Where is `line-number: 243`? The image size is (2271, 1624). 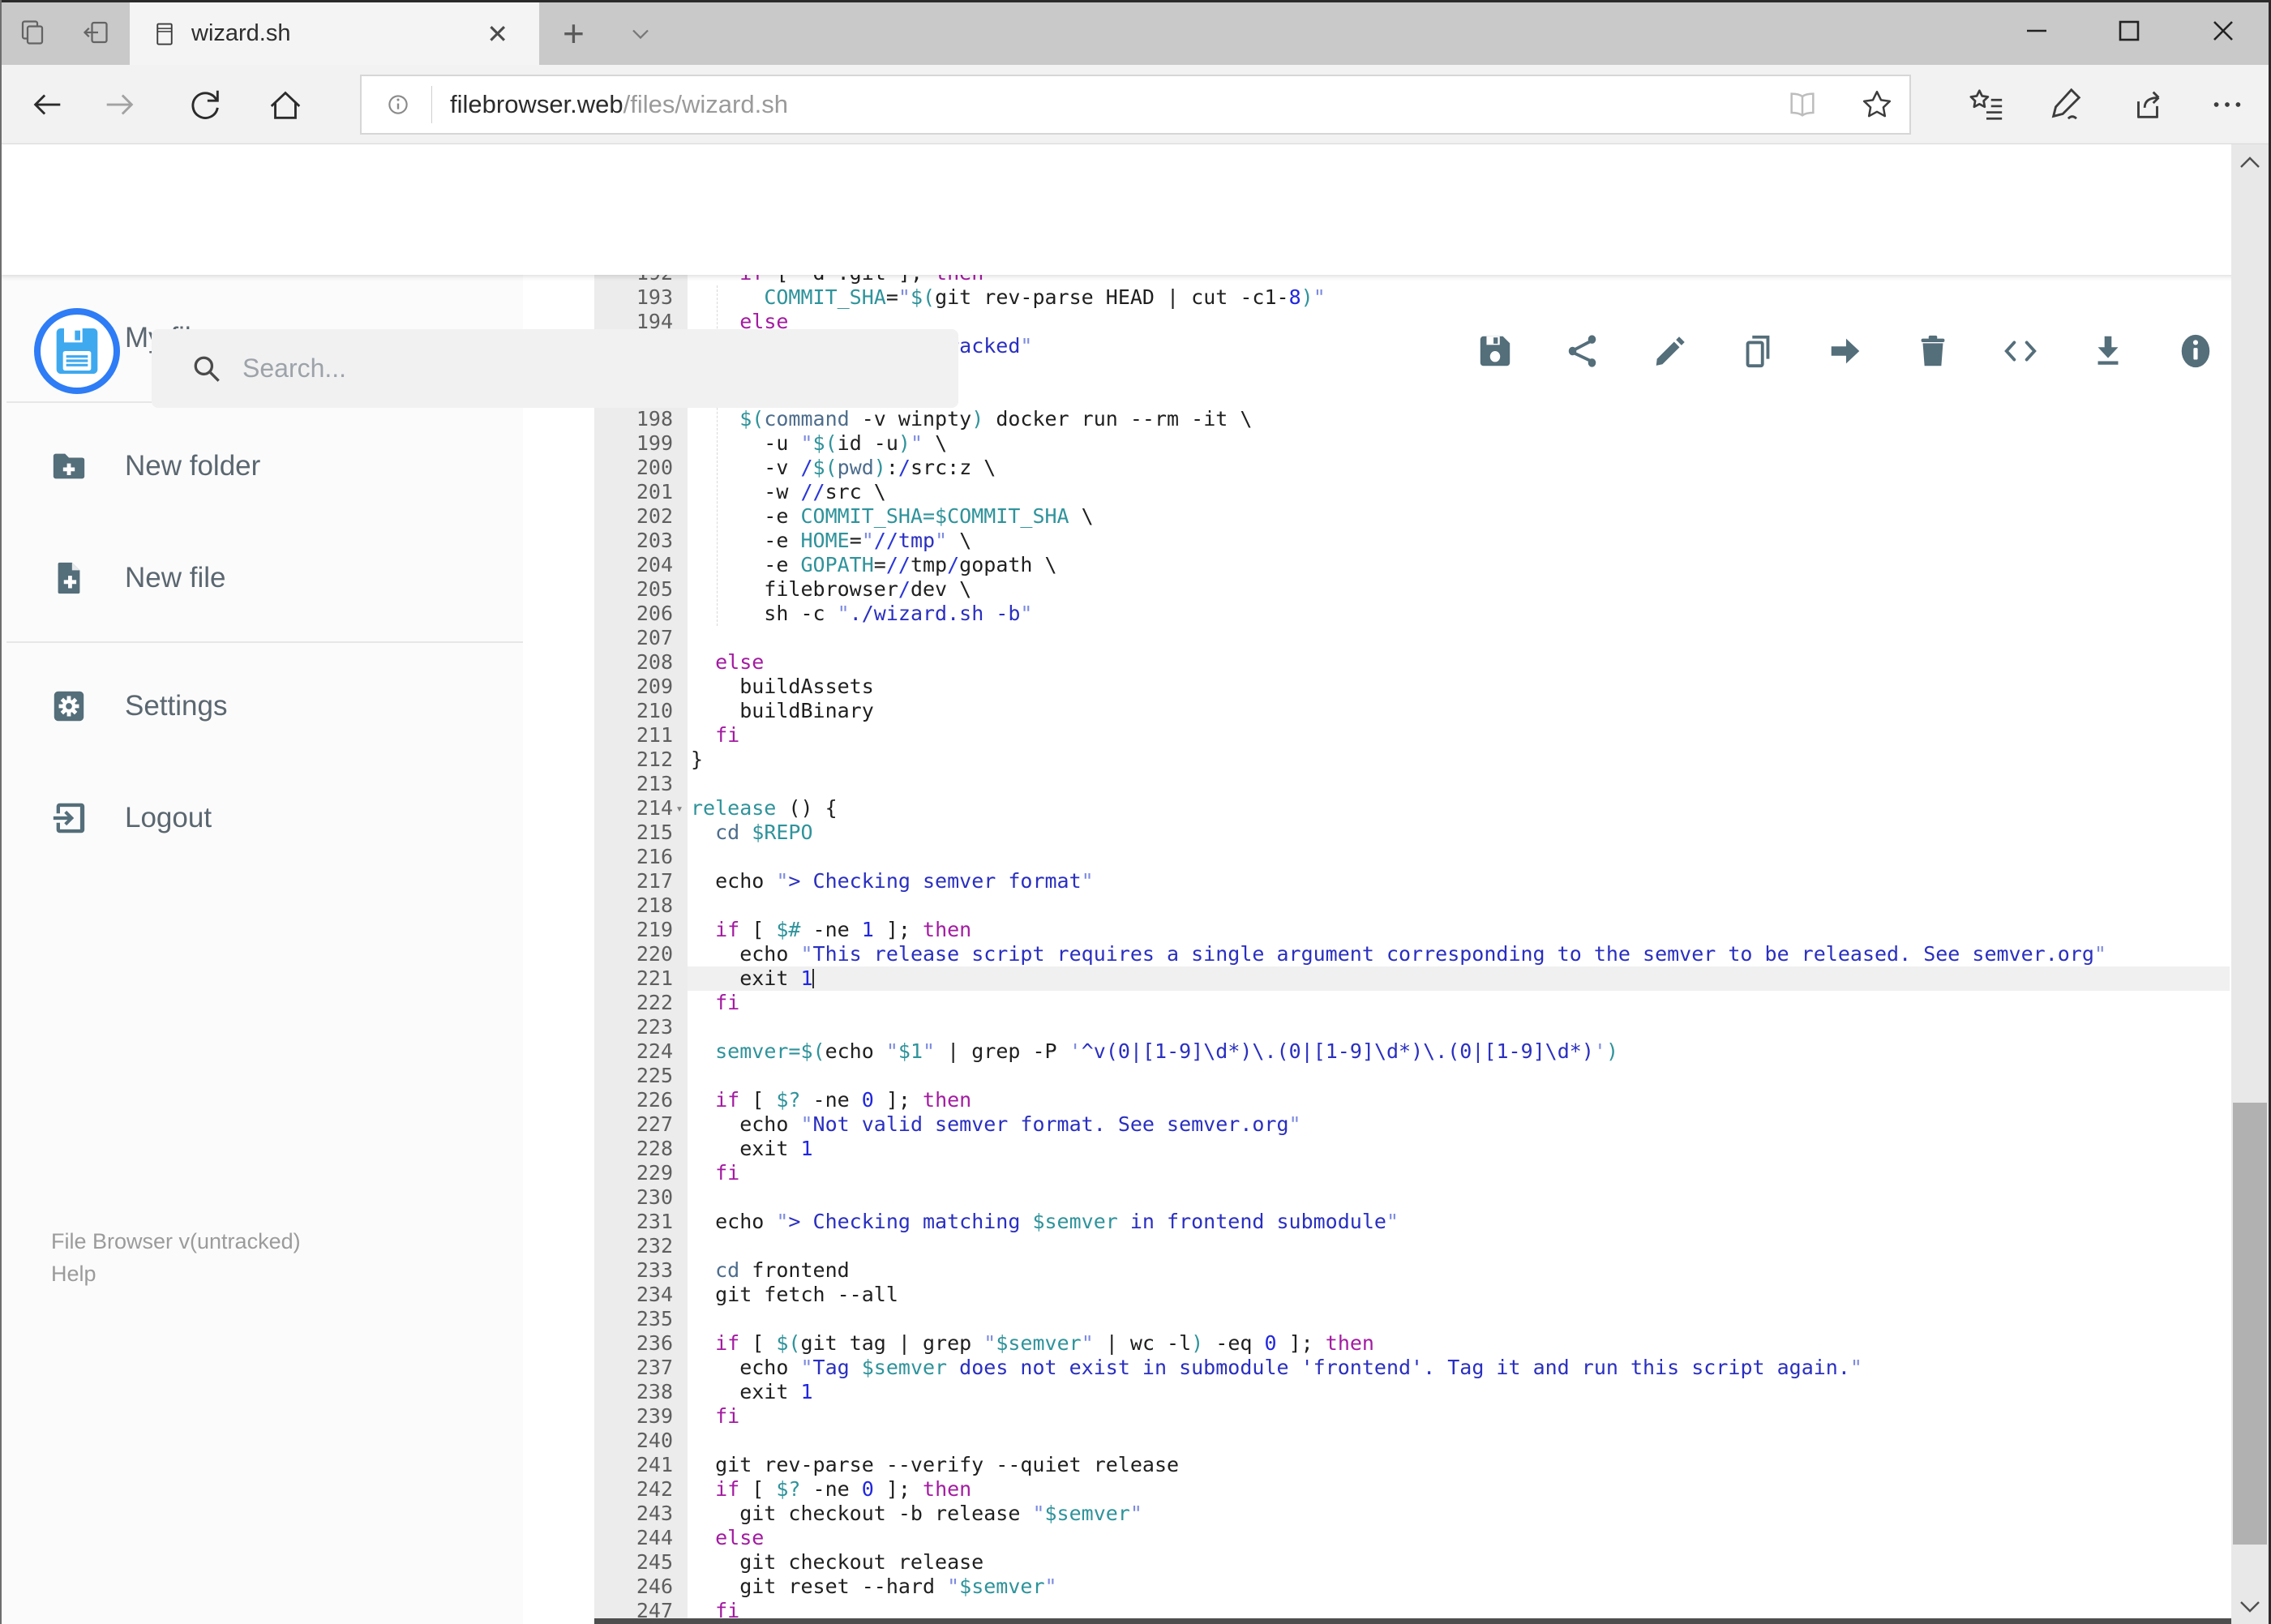 line-number: 243 is located at coordinates (641, 1514).